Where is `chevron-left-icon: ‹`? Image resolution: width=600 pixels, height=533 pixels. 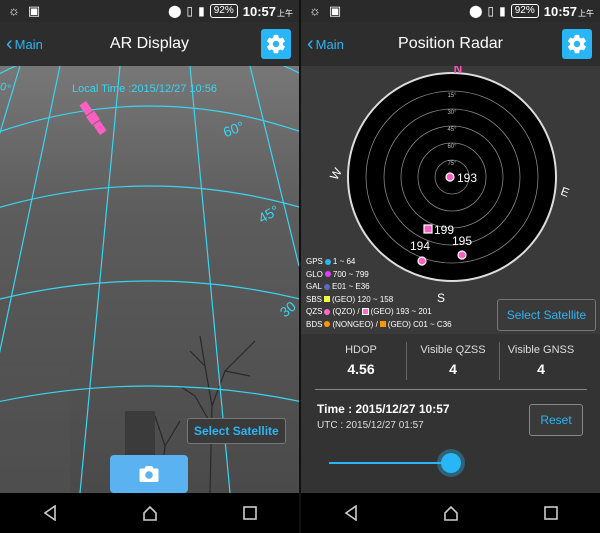
chevron-left-icon: ‹ is located at coordinates (9, 44).